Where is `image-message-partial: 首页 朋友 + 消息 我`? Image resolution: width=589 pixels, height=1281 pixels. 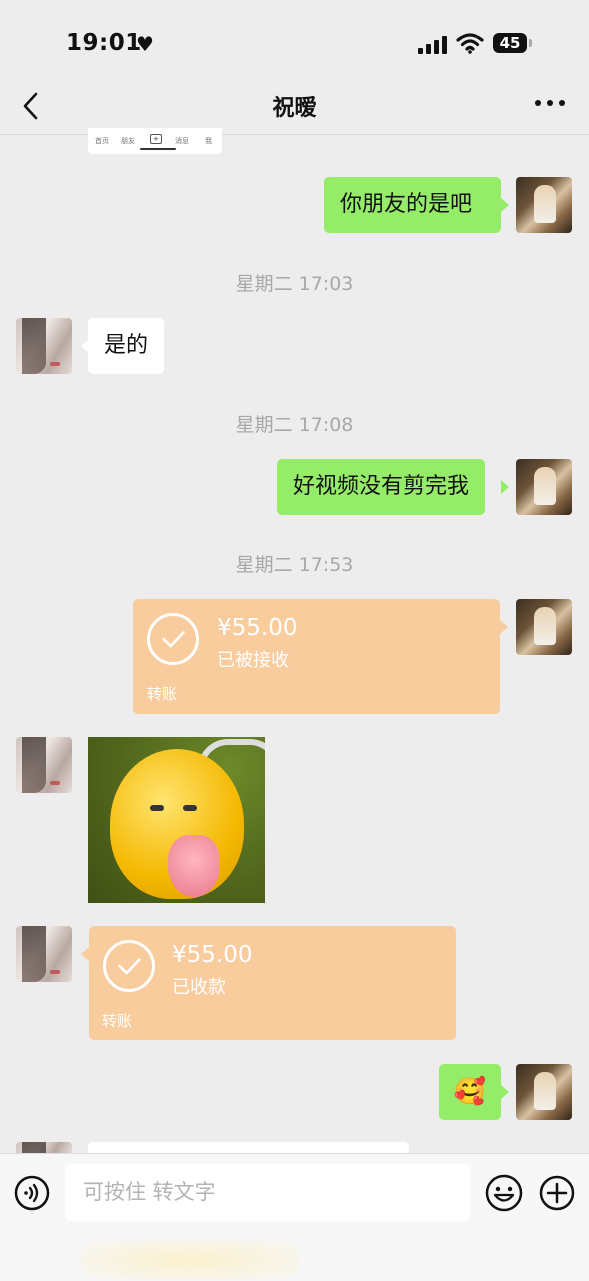
image-message-partial: 首页 朋友 + 消息 我 is located at coordinates (155, 141).